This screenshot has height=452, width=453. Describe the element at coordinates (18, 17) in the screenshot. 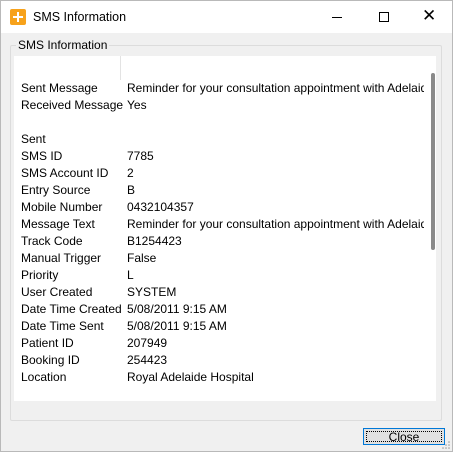

I see `app-plus-icon` at that location.